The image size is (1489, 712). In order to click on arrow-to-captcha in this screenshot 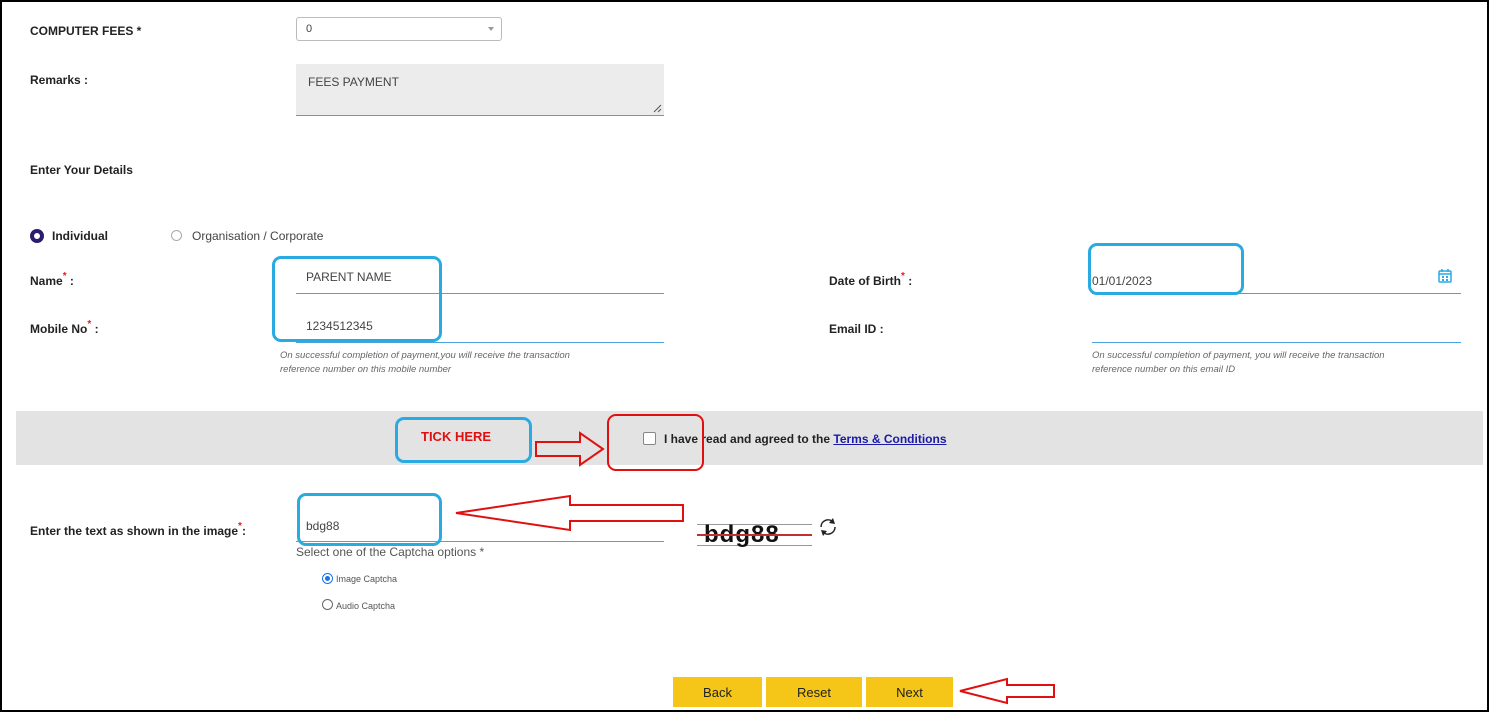, I will do `click(569, 513)`.